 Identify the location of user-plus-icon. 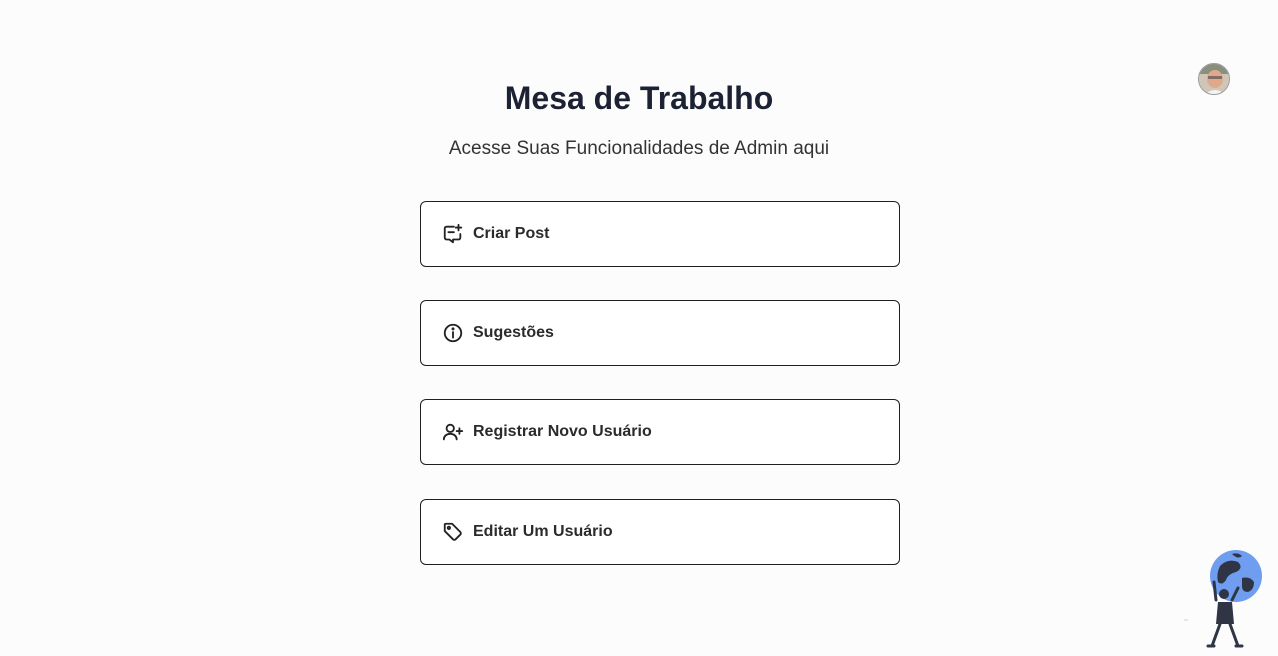
(453, 432).